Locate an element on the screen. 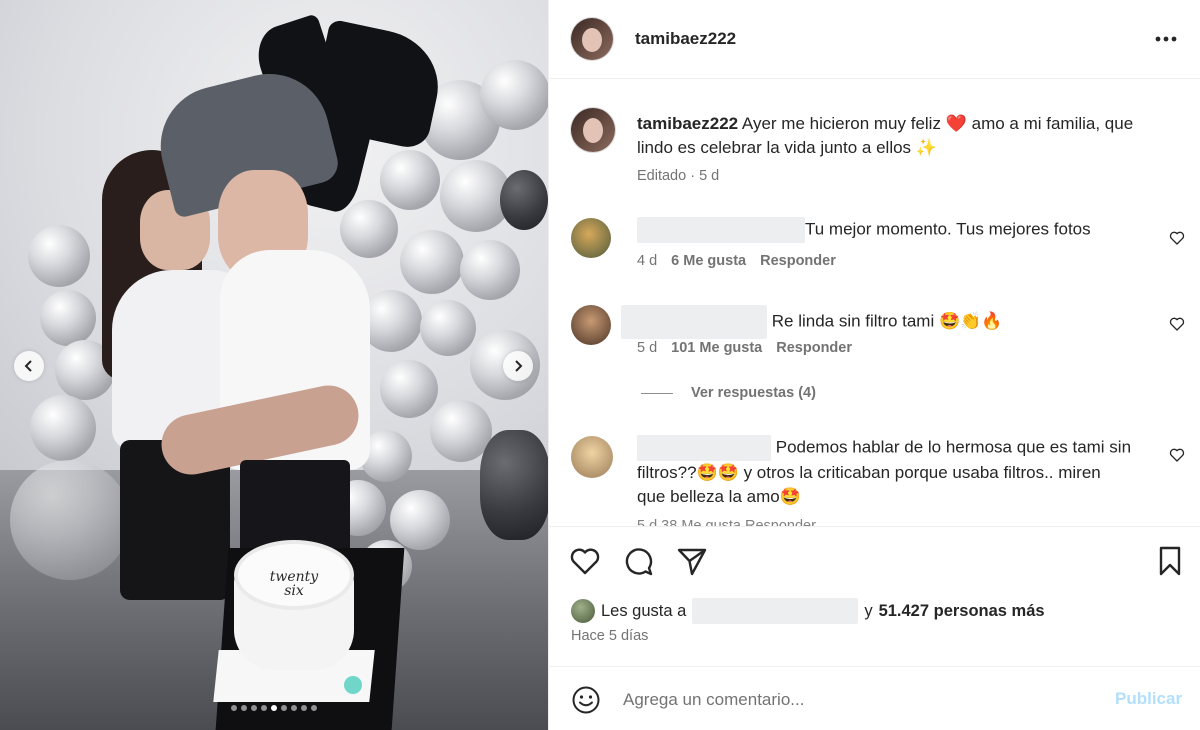 This screenshot has width=1200, height=730. comment-meta-partial: 5 d 38 Me gusta Responder is located at coordinates (726, 522).